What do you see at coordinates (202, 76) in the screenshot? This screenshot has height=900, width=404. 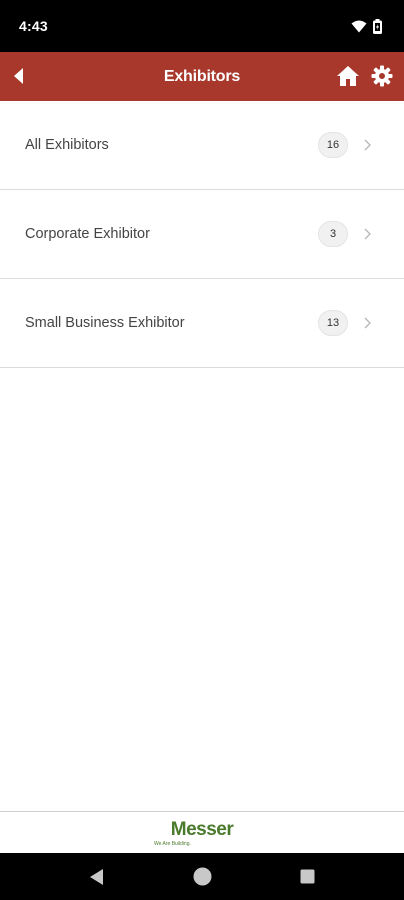 I see `app-bar: Exhibitors` at bounding box center [202, 76].